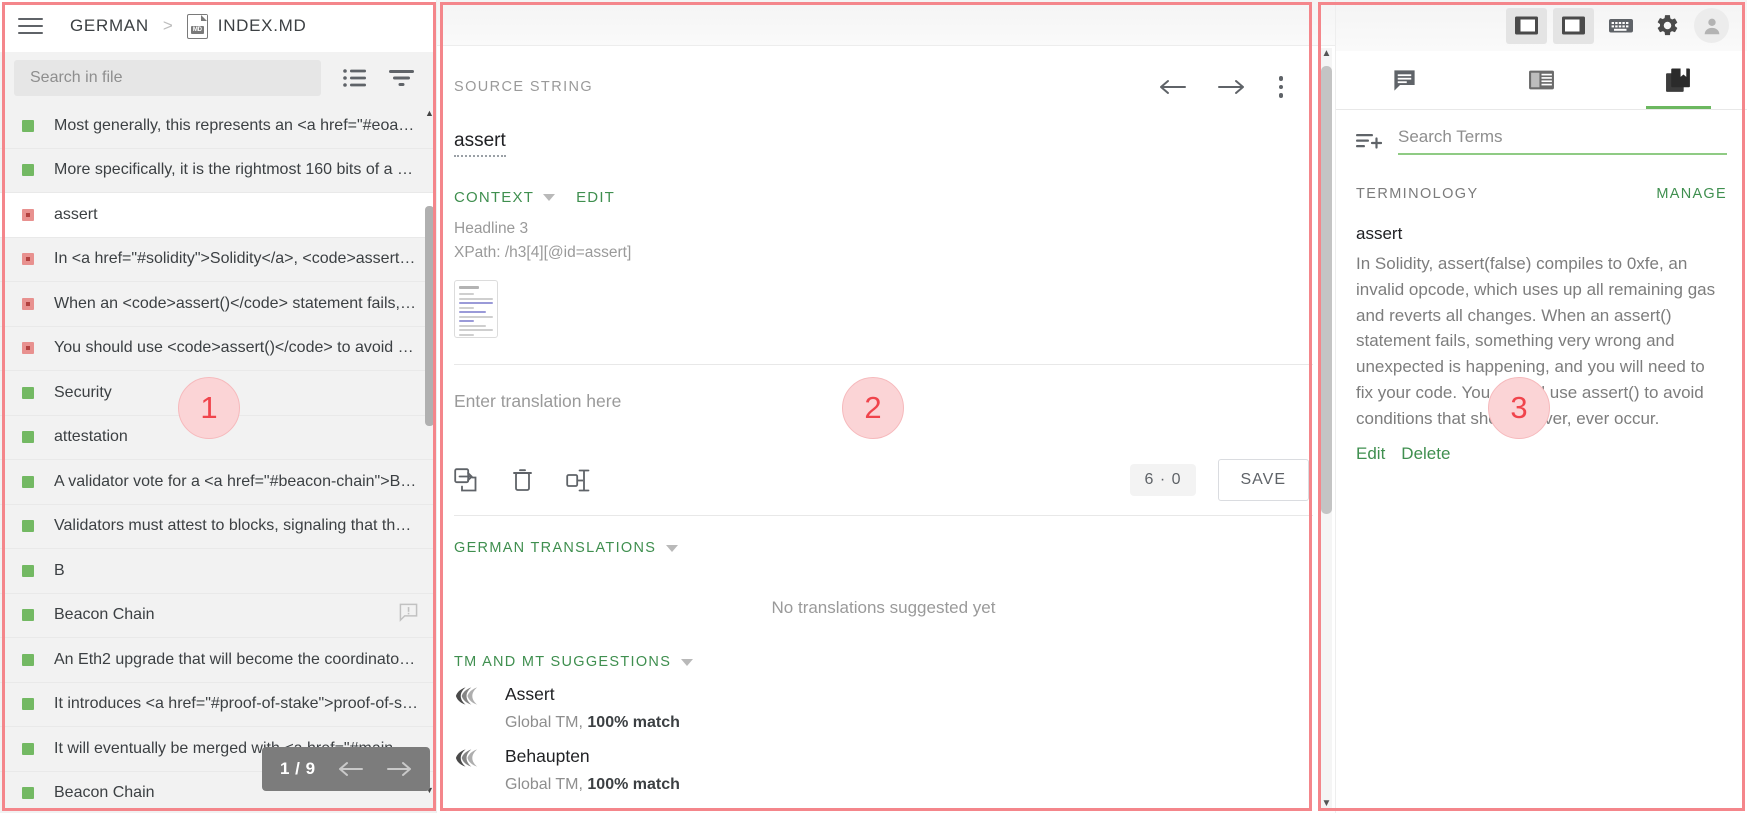 Image resolution: width=1747 pixels, height=813 pixels. I want to click on context-label: CONTEXT, so click(494, 197).